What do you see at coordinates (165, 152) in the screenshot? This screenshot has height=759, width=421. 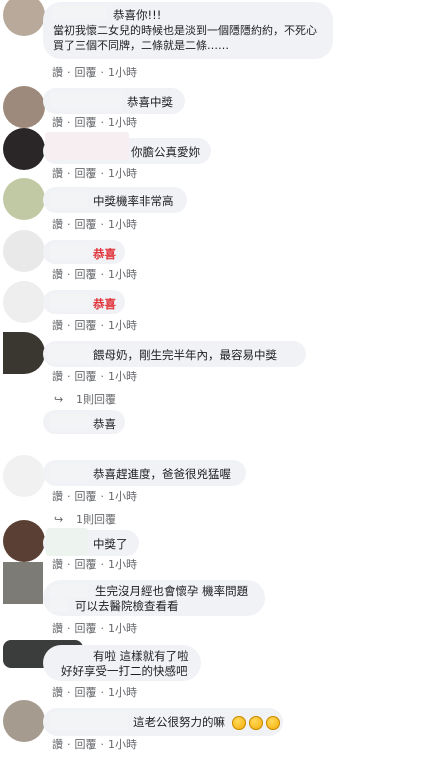 I see `comment-text: 你膽公真愛妳` at bounding box center [165, 152].